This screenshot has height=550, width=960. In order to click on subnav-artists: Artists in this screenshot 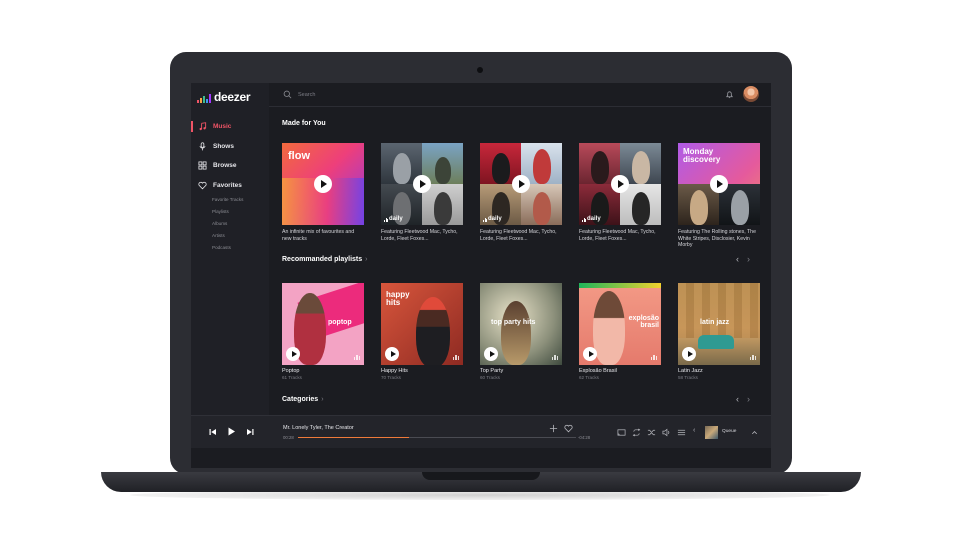, I will do `click(227, 236)`.